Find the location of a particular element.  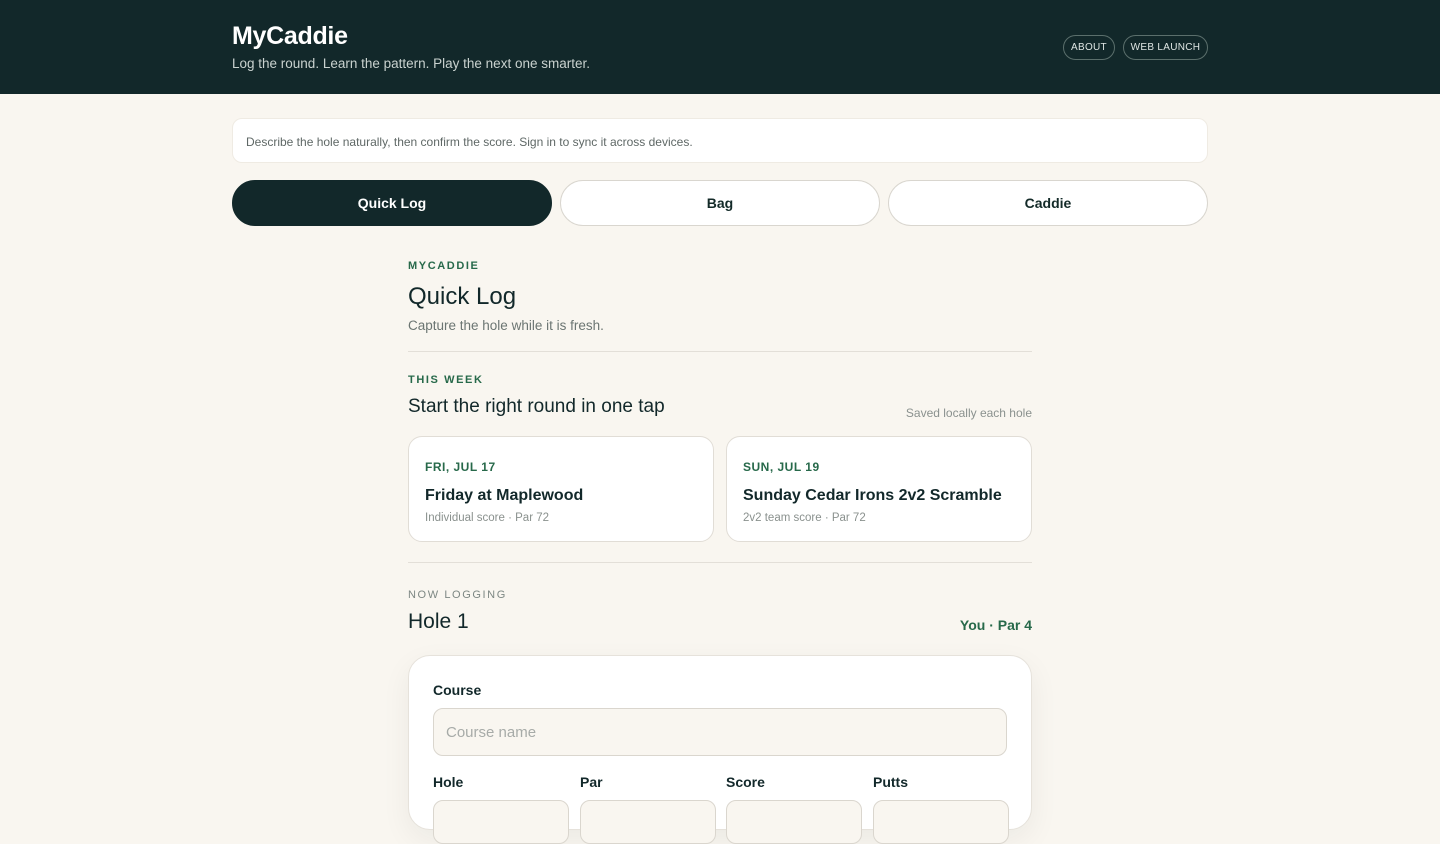

round-meta: 2v2 team score · Par 72 is located at coordinates (804, 518).